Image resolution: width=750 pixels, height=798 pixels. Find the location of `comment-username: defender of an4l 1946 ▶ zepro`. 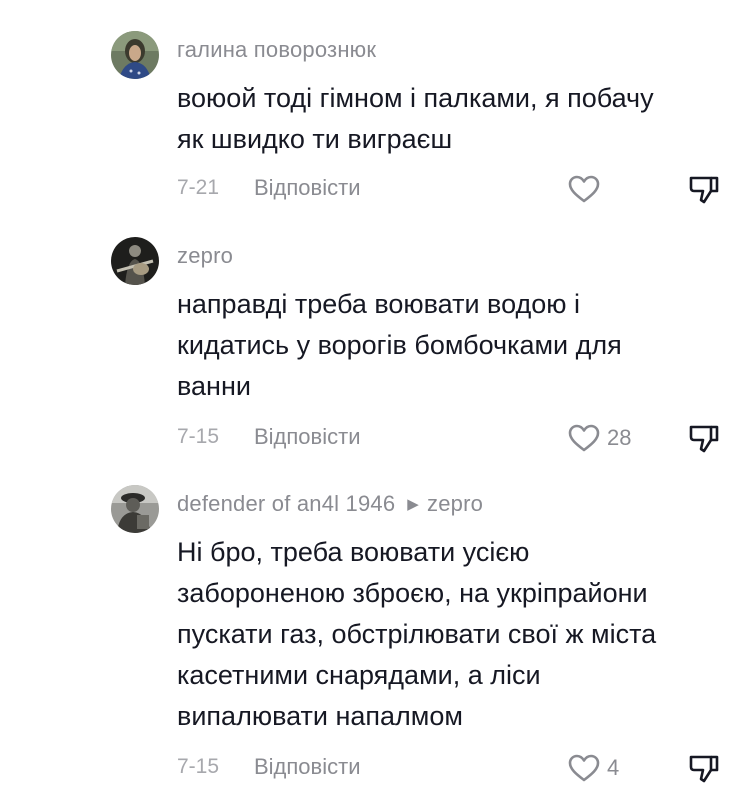

comment-username: defender of an4l 1946 ▶ zepro is located at coordinates (330, 504).